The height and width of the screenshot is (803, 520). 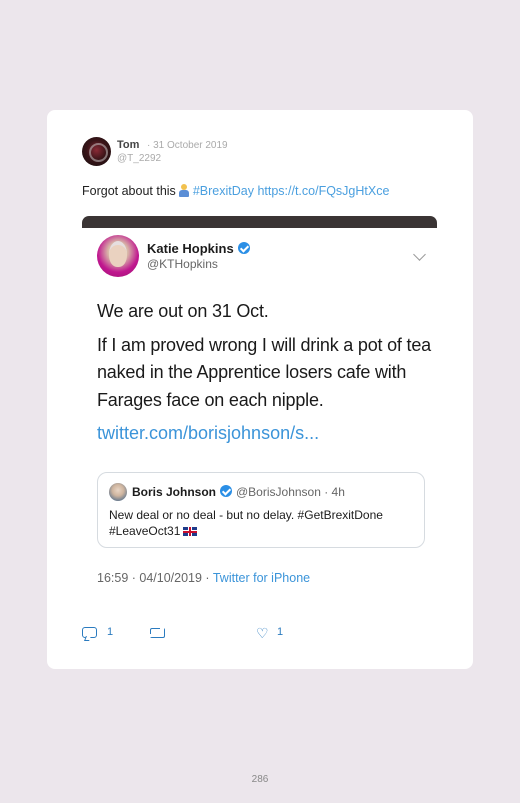 I want to click on boris-johnson-avatar, so click(x=118, y=492).